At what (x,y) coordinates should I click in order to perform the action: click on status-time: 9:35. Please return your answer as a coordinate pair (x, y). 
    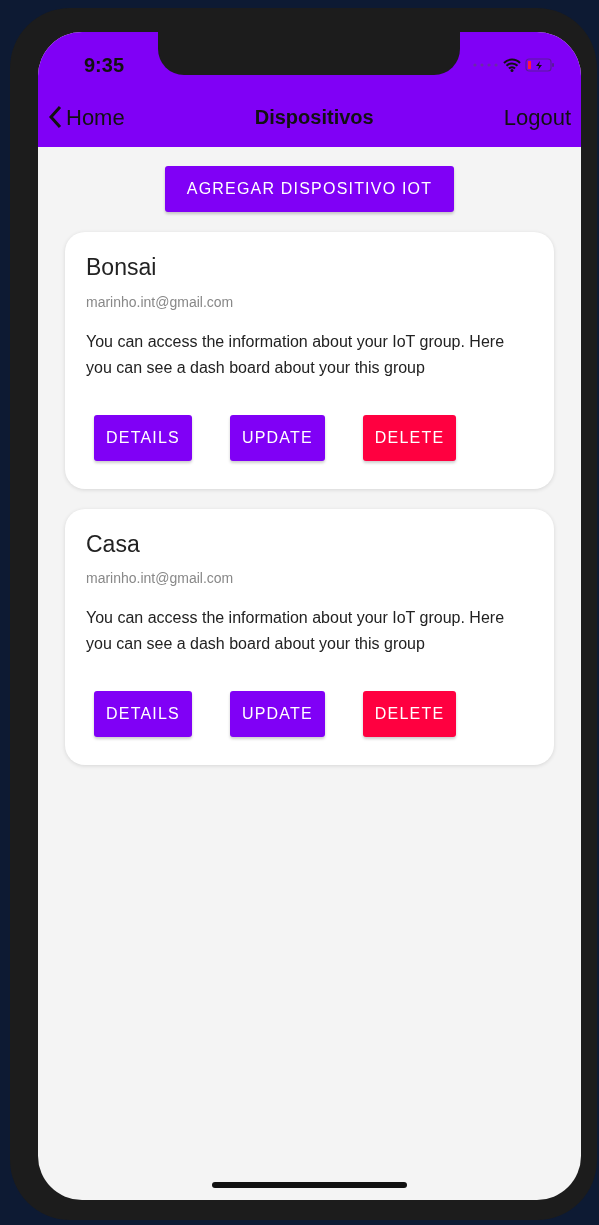
    Looking at the image, I should click on (104, 65).